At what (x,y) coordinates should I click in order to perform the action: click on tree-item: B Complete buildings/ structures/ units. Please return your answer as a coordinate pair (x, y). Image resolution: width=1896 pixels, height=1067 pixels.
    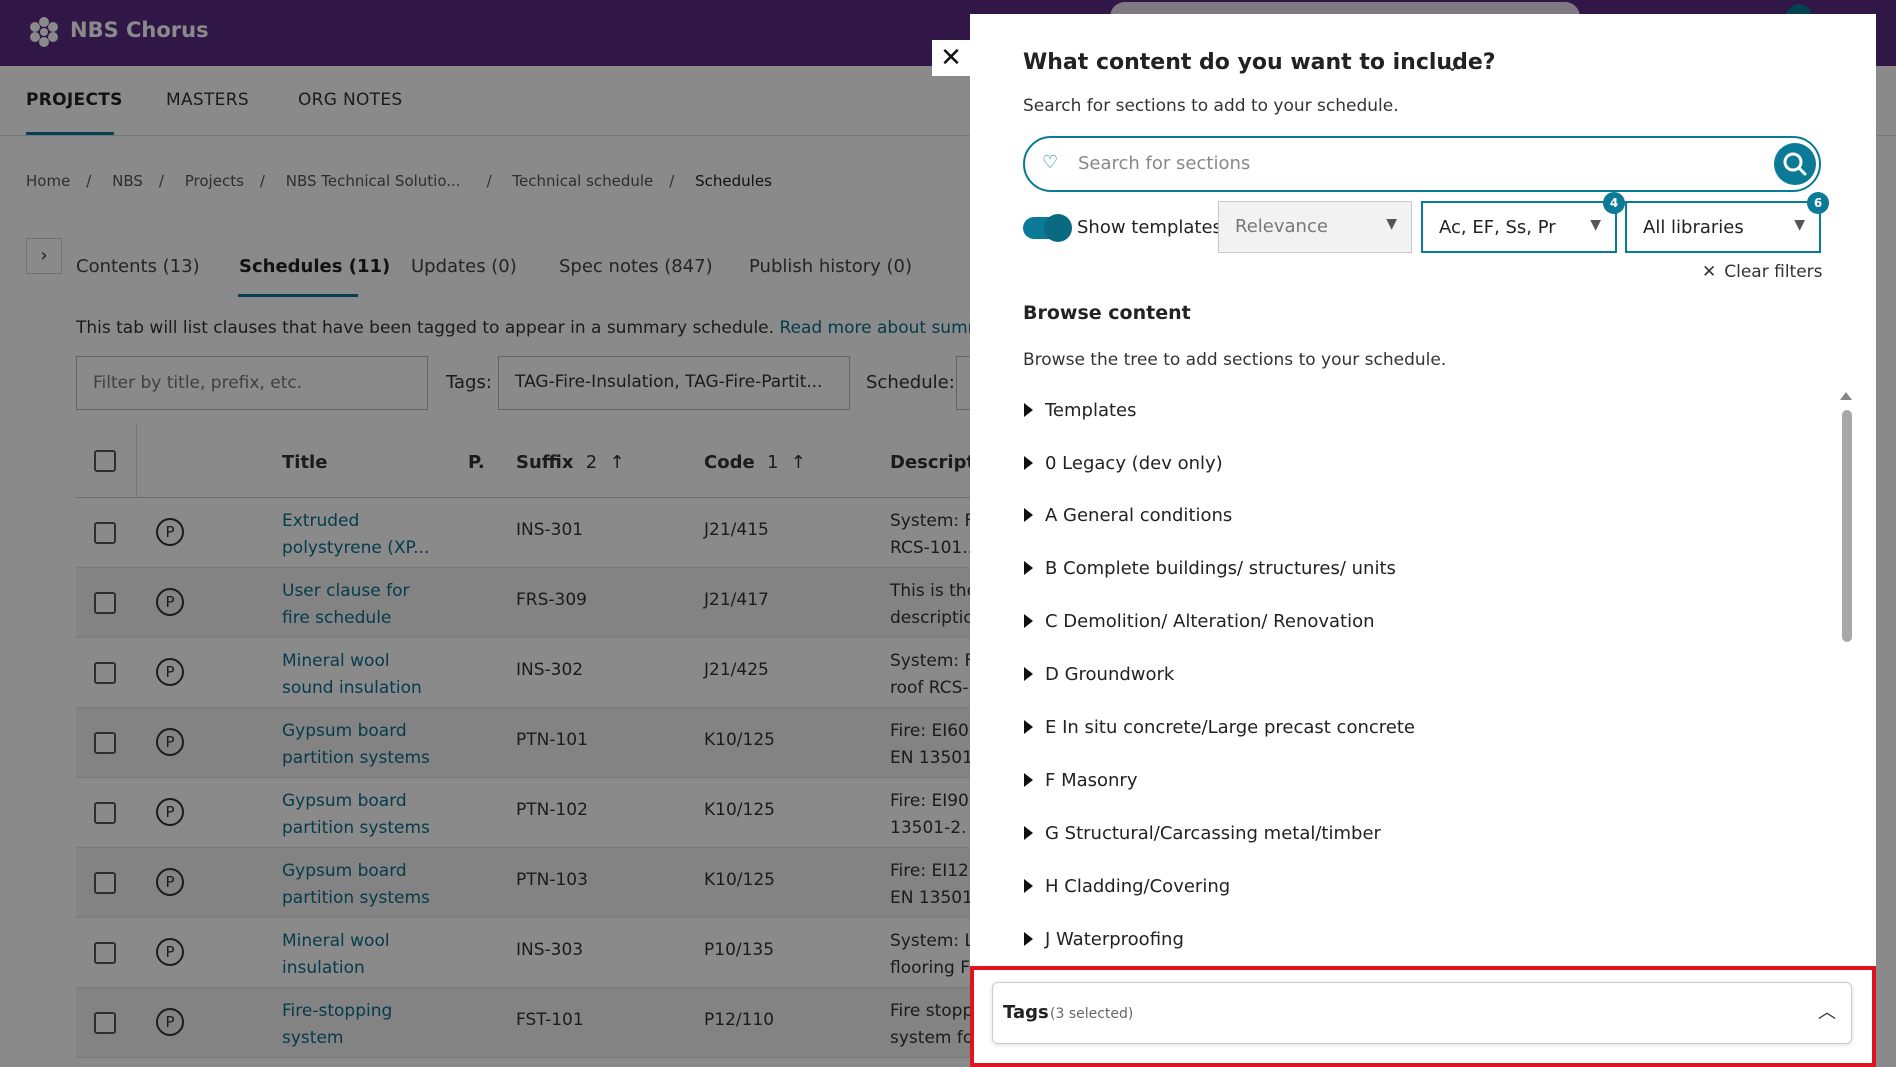
    Looking at the image, I should click on (1210, 568).